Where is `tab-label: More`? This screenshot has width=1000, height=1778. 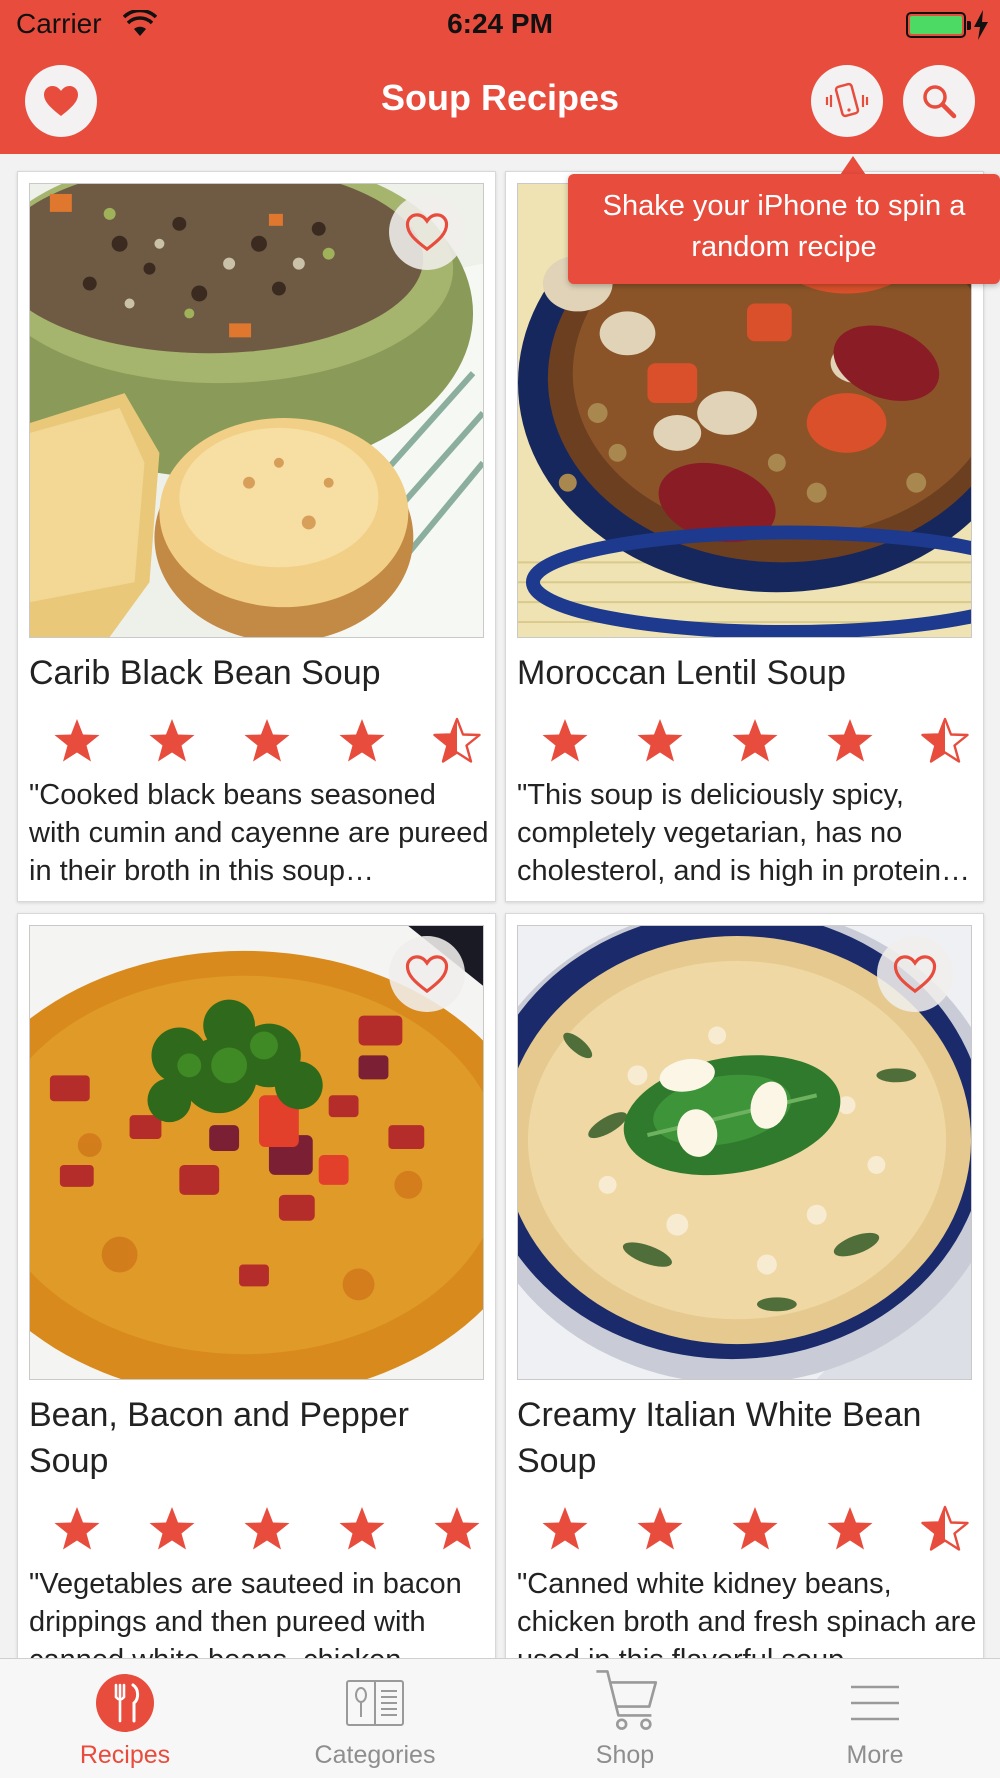
tab-label: More is located at coordinates (875, 1755).